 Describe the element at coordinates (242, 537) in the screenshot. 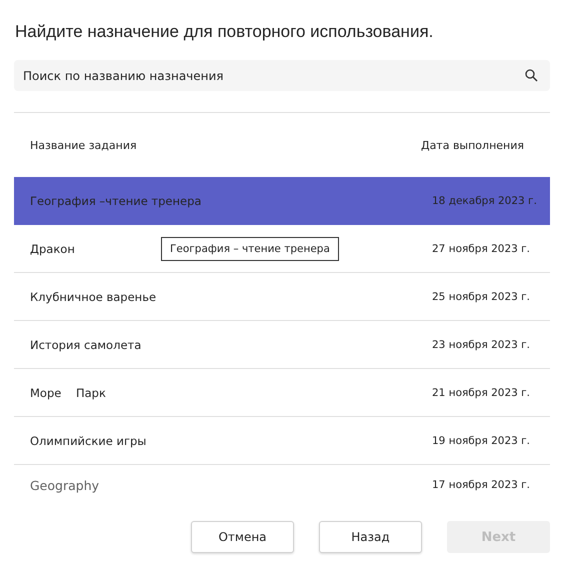

I see `dialog-button: Отмена` at that location.